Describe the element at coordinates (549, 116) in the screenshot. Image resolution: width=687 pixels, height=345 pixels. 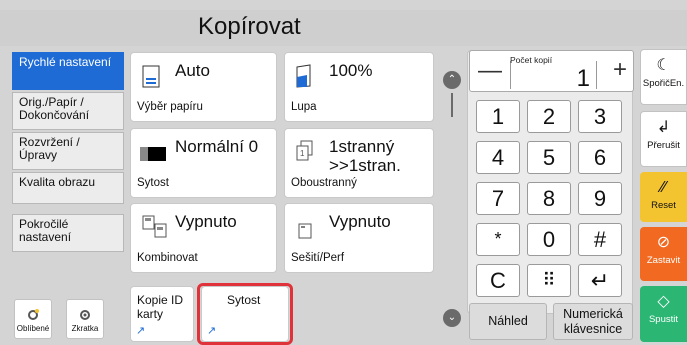
I see `key-2: 2` at that location.